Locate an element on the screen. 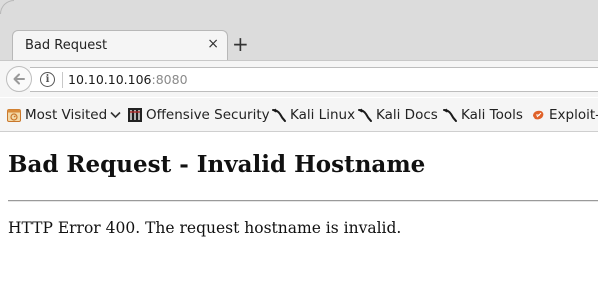  url-host: 10.10.10.106 is located at coordinates (110, 79).